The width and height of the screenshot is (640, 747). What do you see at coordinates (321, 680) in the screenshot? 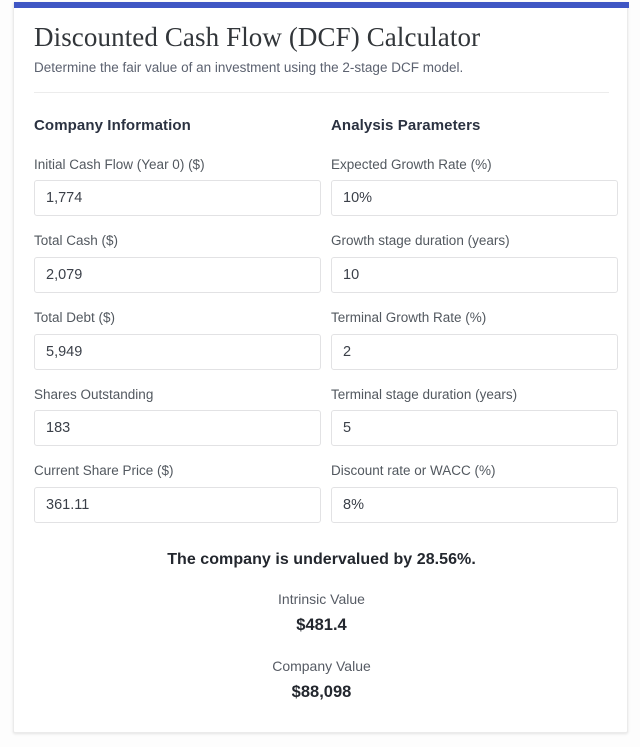
I see `company-value-block: Company Value $88,098` at bounding box center [321, 680].